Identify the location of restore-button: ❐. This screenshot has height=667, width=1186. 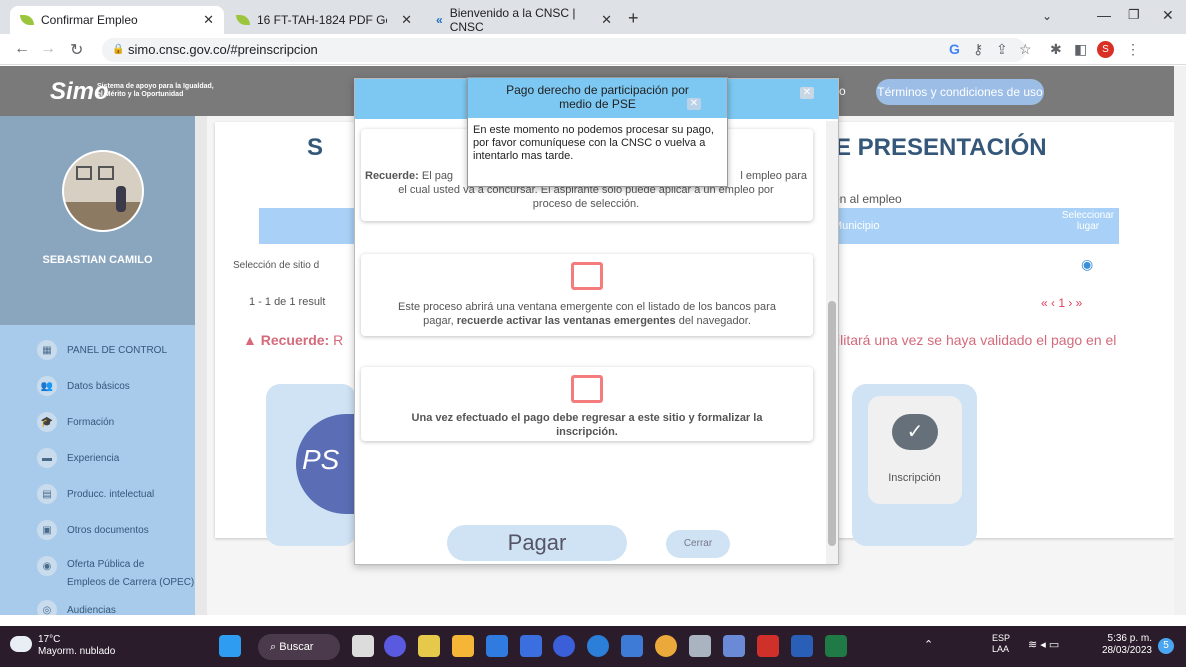
(1134, 15).